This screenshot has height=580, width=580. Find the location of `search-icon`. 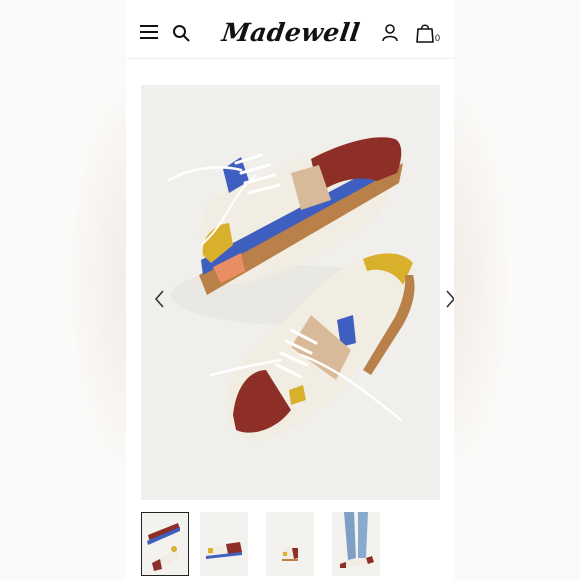

search-icon is located at coordinates (181, 33).